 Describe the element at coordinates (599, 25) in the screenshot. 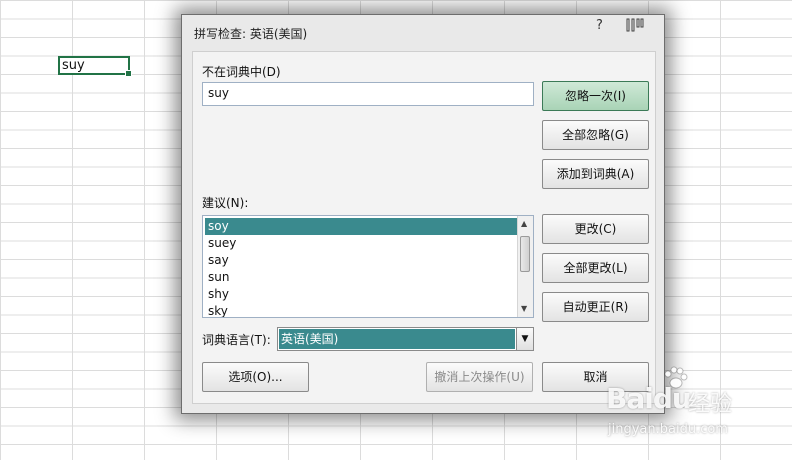

I see `help-icon: ?` at that location.